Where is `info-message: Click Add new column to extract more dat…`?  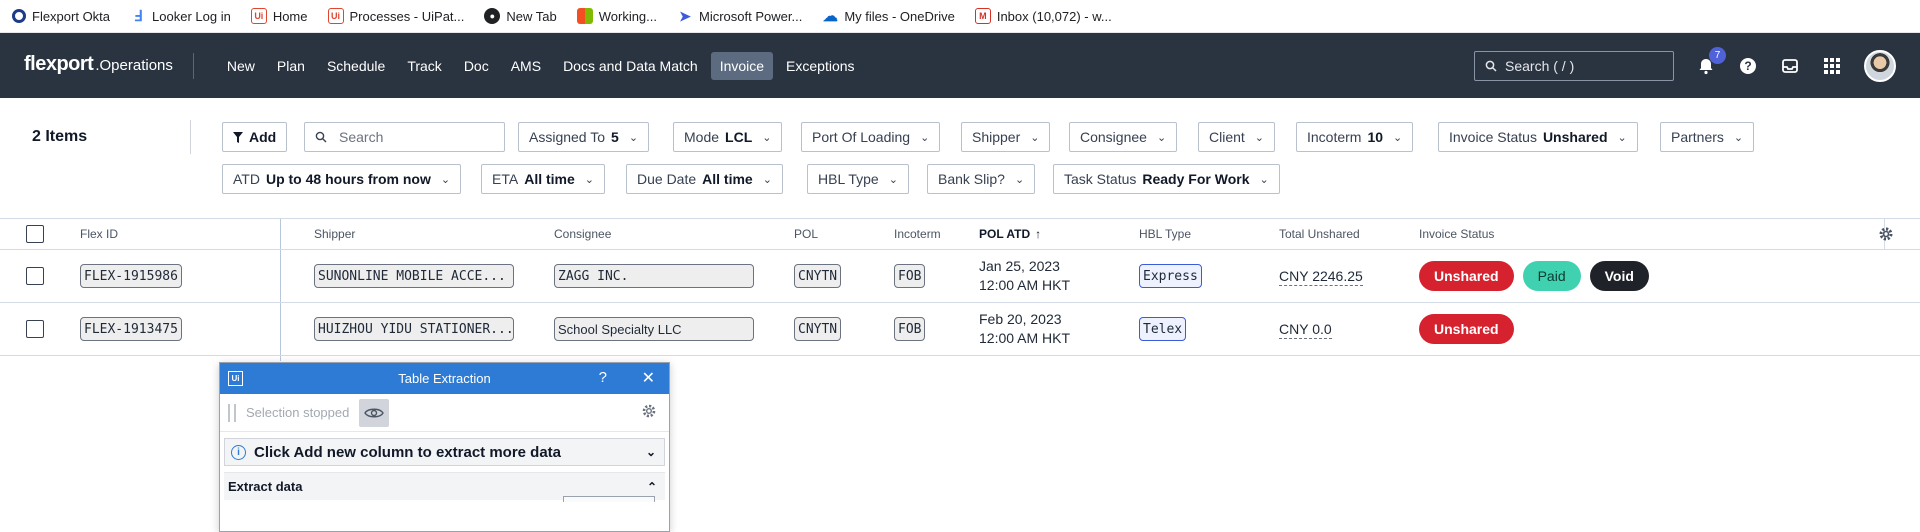
info-message: Click Add new column to extract more dat… is located at coordinates (408, 452).